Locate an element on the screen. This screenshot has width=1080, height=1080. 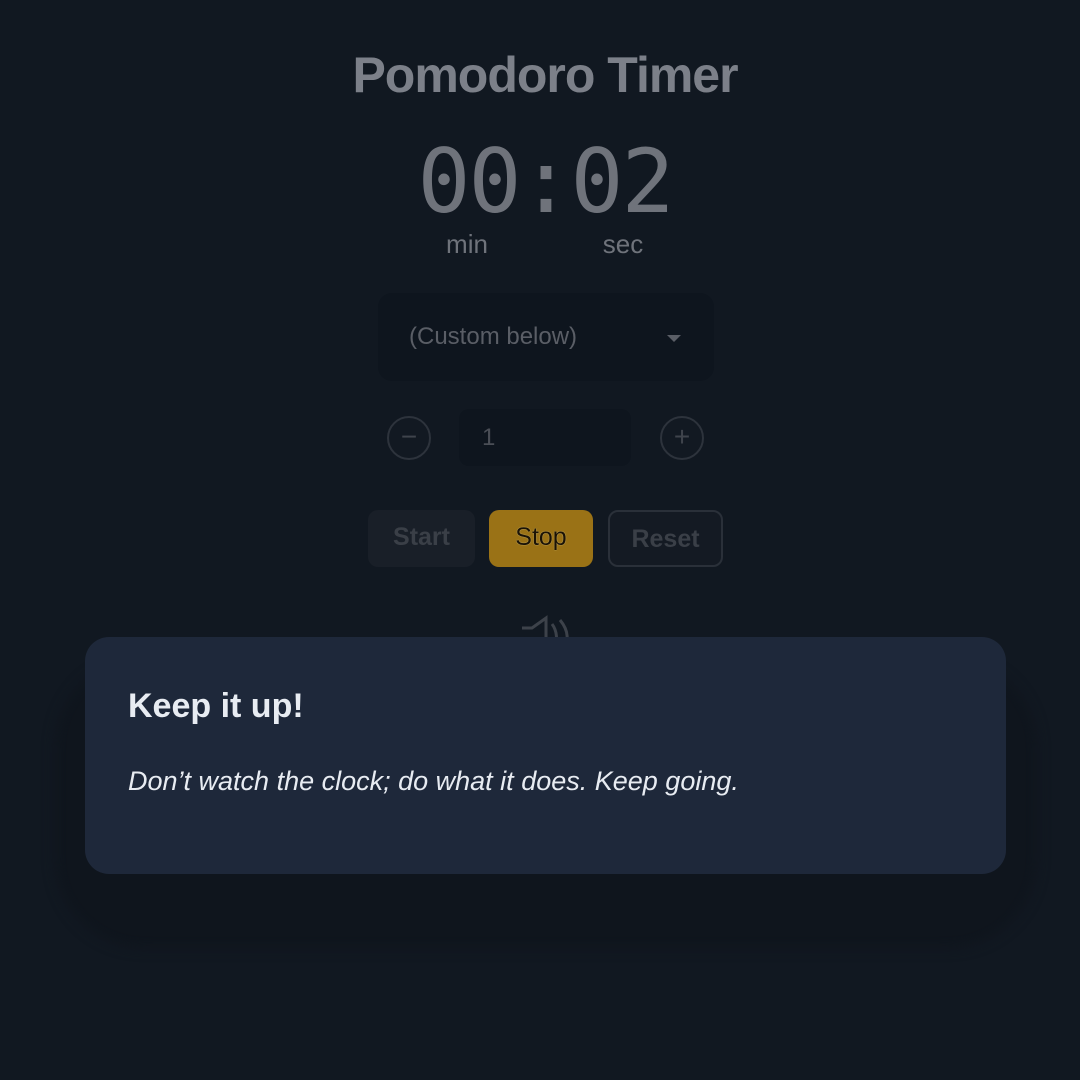
preset-select: (Custom below) is located at coordinates (546, 337).